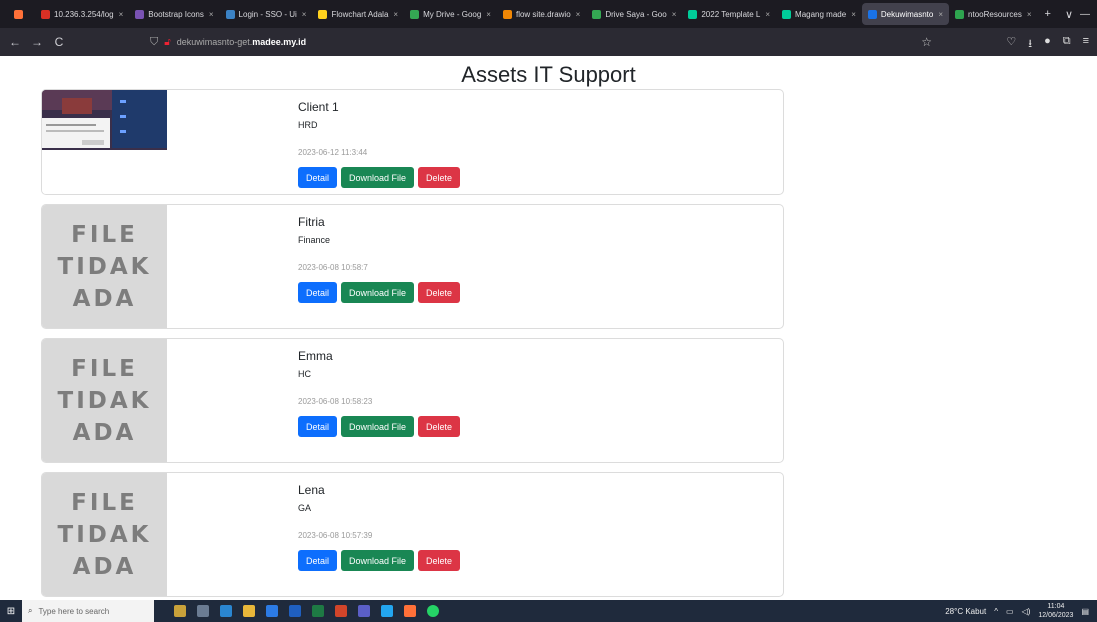  Describe the element at coordinates (295, 611) in the screenshot. I see `word-icon` at that location.